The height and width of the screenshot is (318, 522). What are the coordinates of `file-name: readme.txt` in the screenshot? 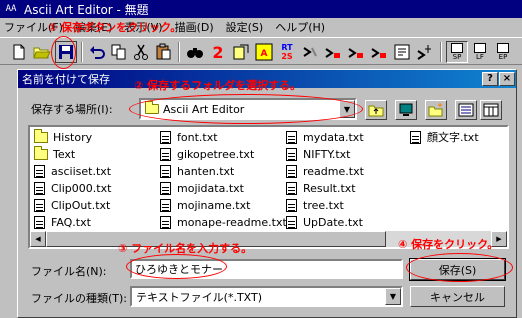 It's located at (333, 171).